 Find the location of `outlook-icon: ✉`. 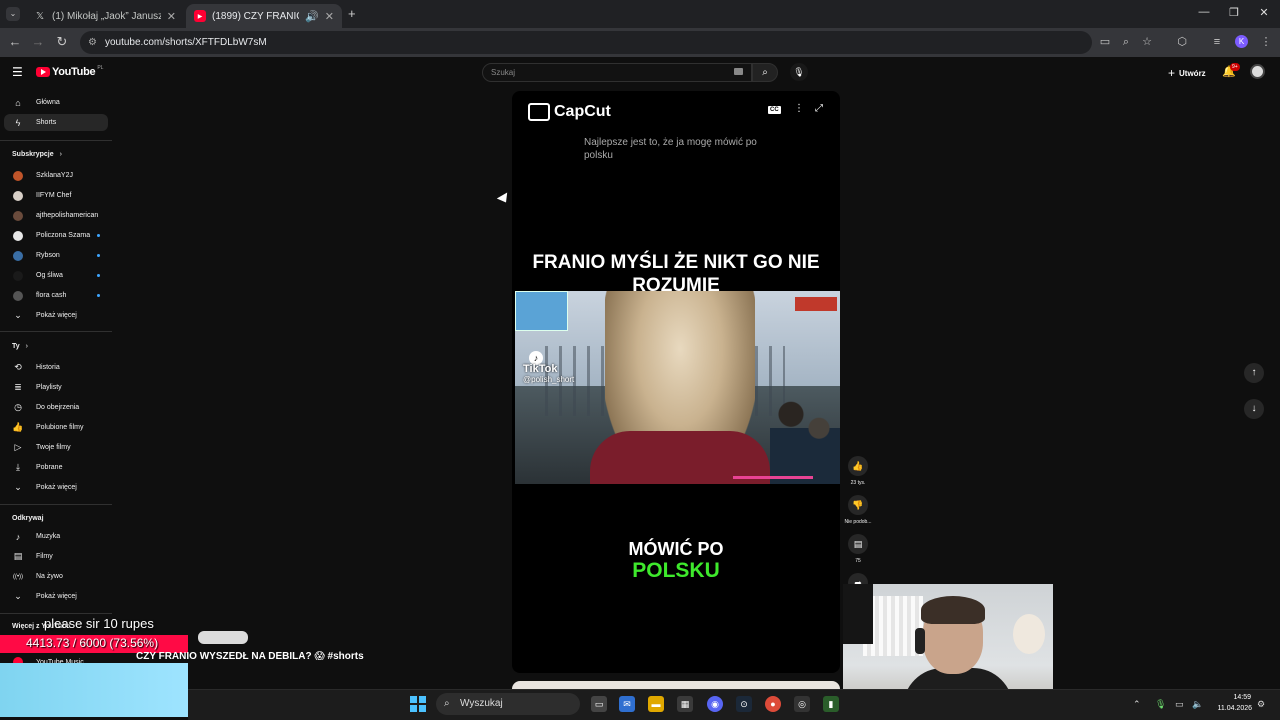

outlook-icon: ✉ is located at coordinates (627, 704).